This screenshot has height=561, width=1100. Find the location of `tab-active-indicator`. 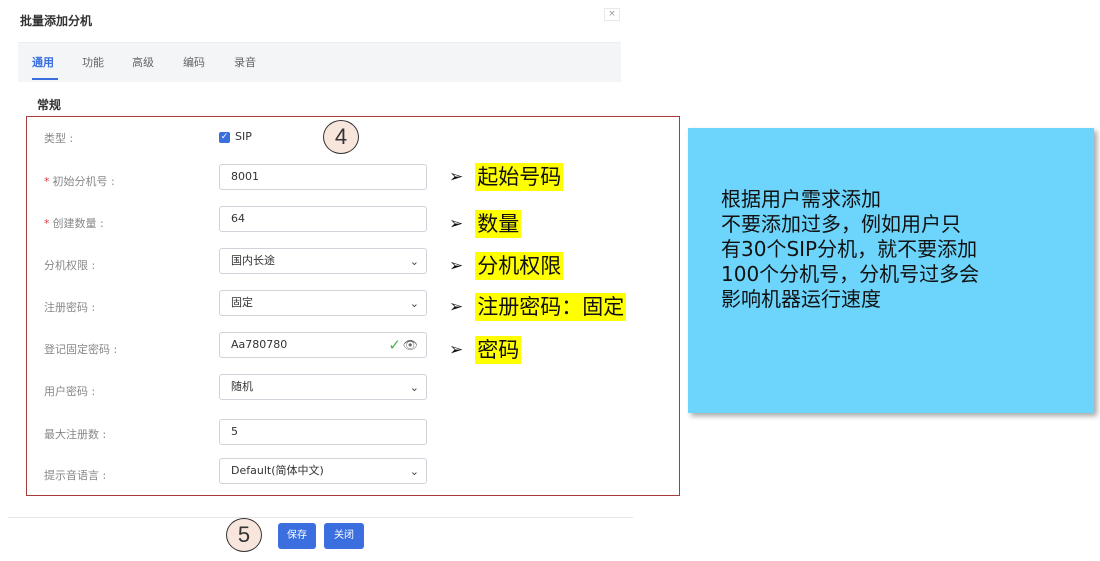

tab-active-indicator is located at coordinates (45, 79).